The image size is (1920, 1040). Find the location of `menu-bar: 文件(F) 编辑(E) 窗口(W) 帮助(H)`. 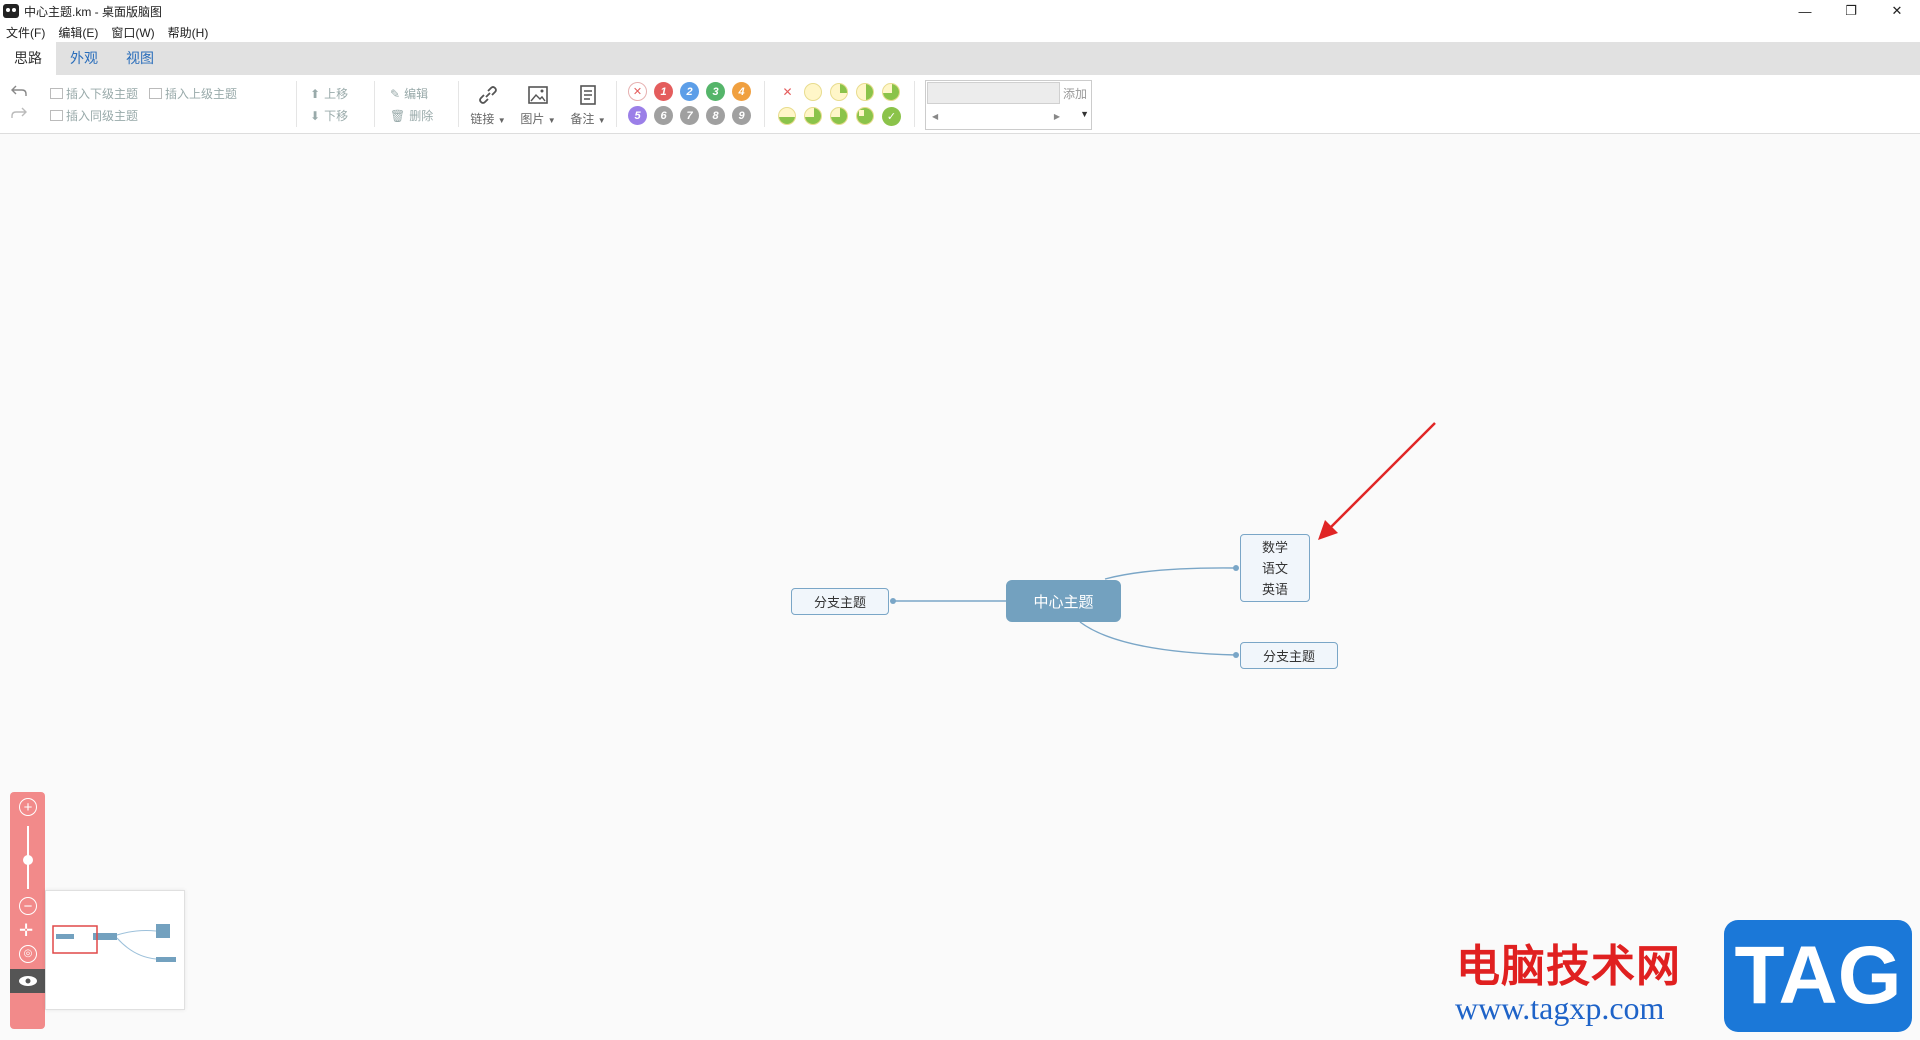

menu-bar: 文件(F) 编辑(E) 窗口(W) 帮助(H) is located at coordinates (960, 32).